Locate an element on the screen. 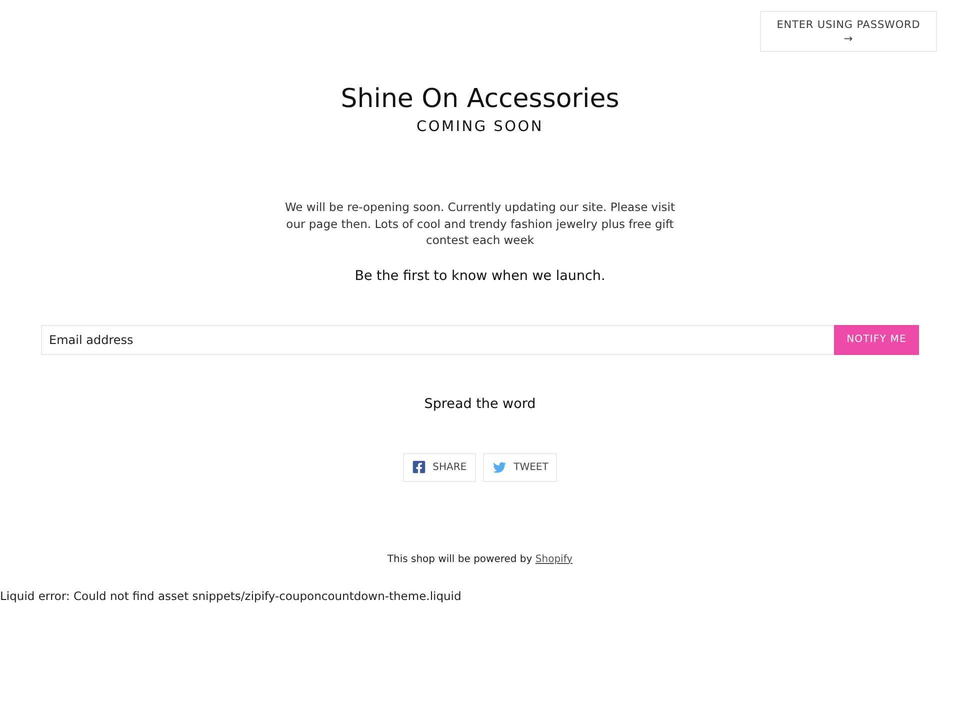 Image resolution: width=960 pixels, height=720 pixels. facebook-icon is located at coordinates (419, 467).